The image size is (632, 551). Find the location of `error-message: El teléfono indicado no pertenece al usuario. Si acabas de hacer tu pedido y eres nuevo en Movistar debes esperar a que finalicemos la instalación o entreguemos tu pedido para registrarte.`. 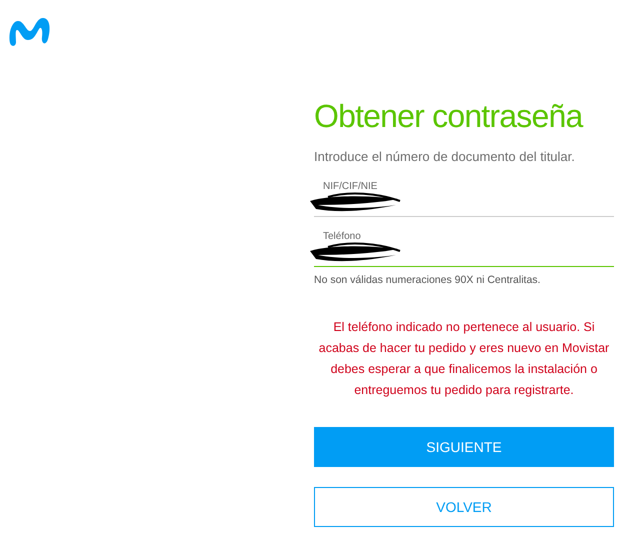

error-message: El teléfono indicado no pertenece al usuario. Si acabas de hacer tu pedido y eres nuevo en Movistar debes esperar a que finalicemos la instalación o entreguemos tu pedido para registrarte. is located at coordinates (464, 359).